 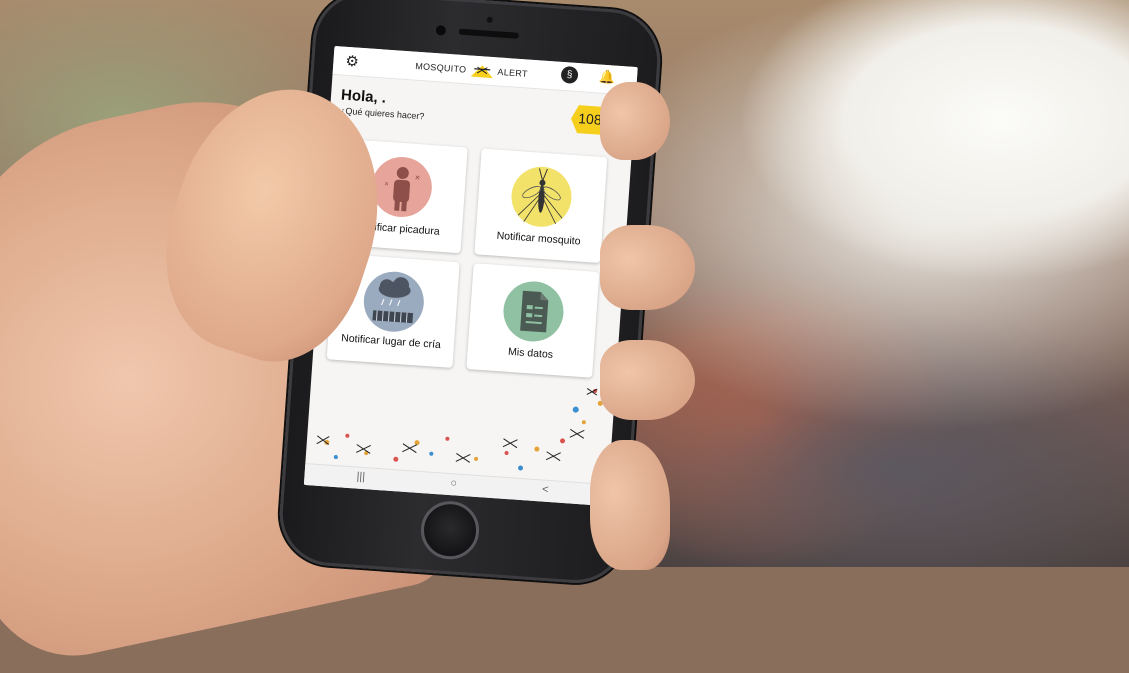 What do you see at coordinates (393, 301) in the screenshot?
I see `rain-cloud-icon` at bounding box center [393, 301].